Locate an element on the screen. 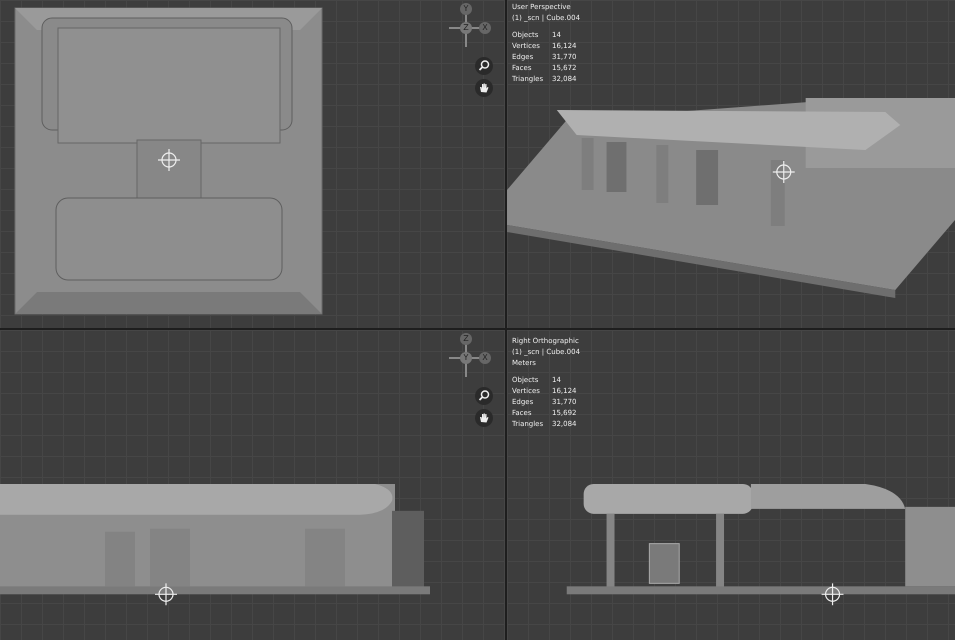 The width and height of the screenshot is (955, 640). axis-gizmo: Z Y X is located at coordinates (466, 358).